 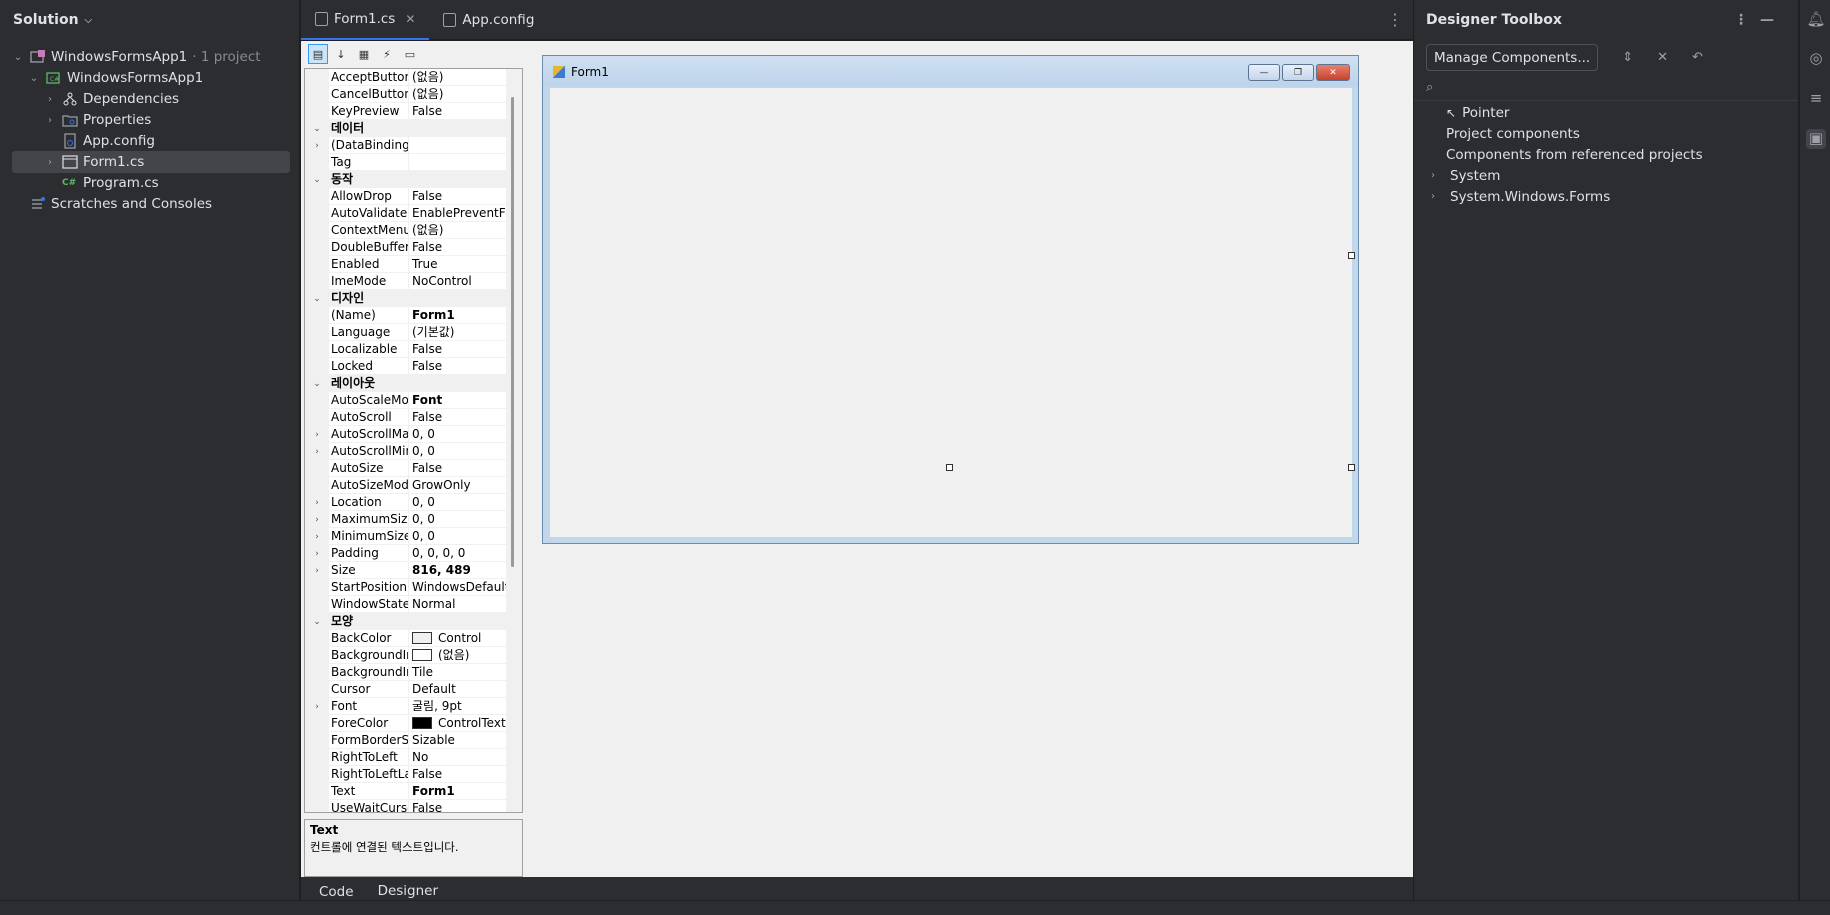 What do you see at coordinates (459, 638) in the screenshot?
I see `property-value: Control` at bounding box center [459, 638].